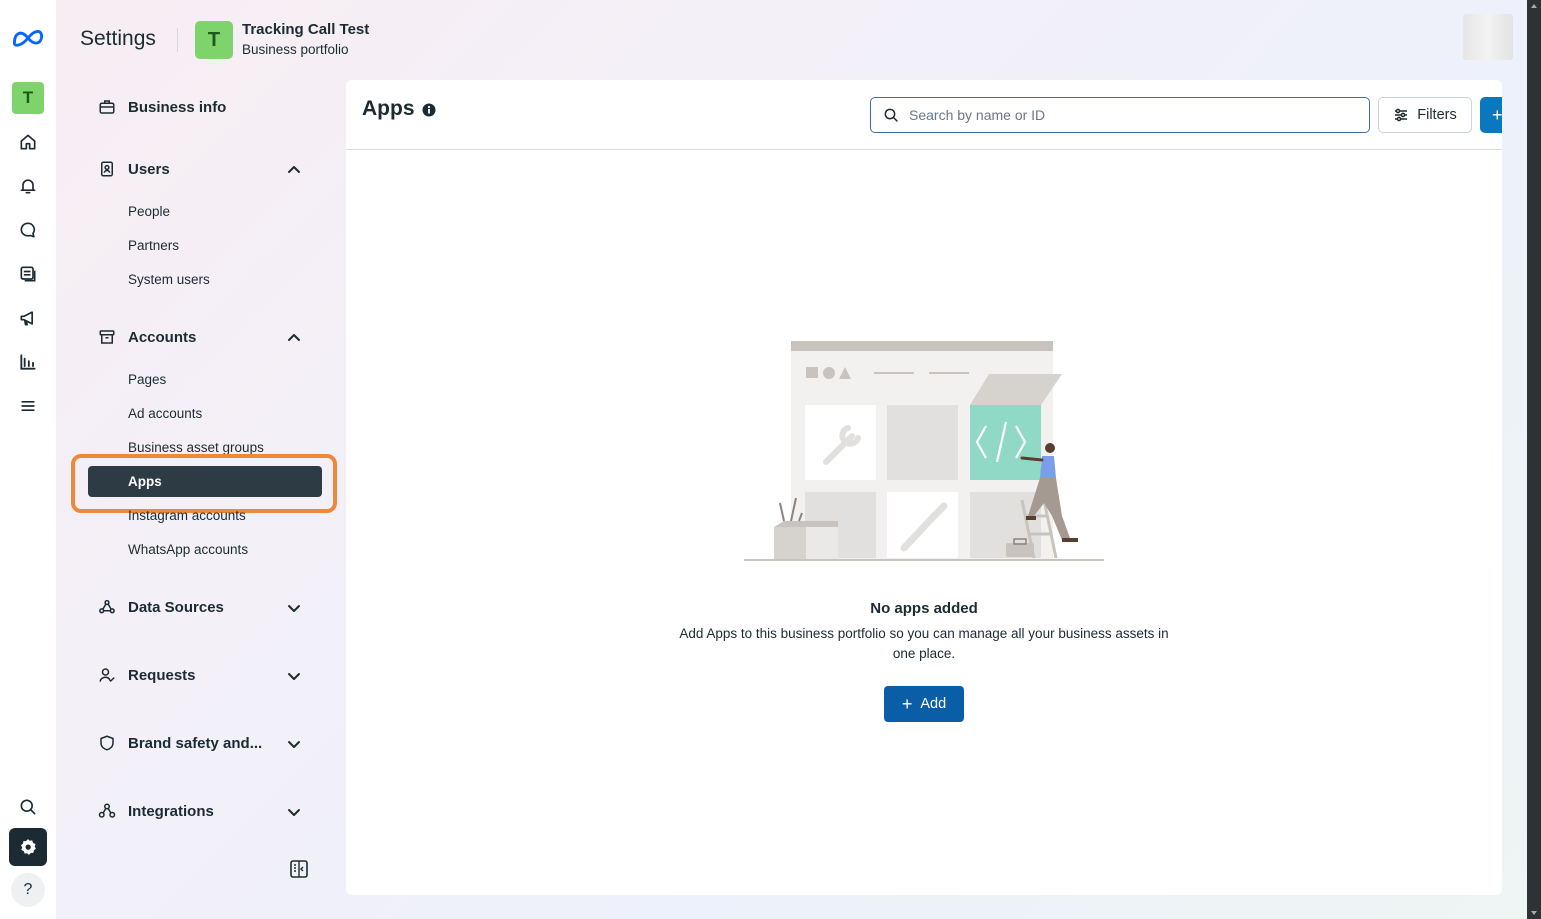 The width and height of the screenshot is (1541, 919). I want to click on header-divider, so click(177, 40).